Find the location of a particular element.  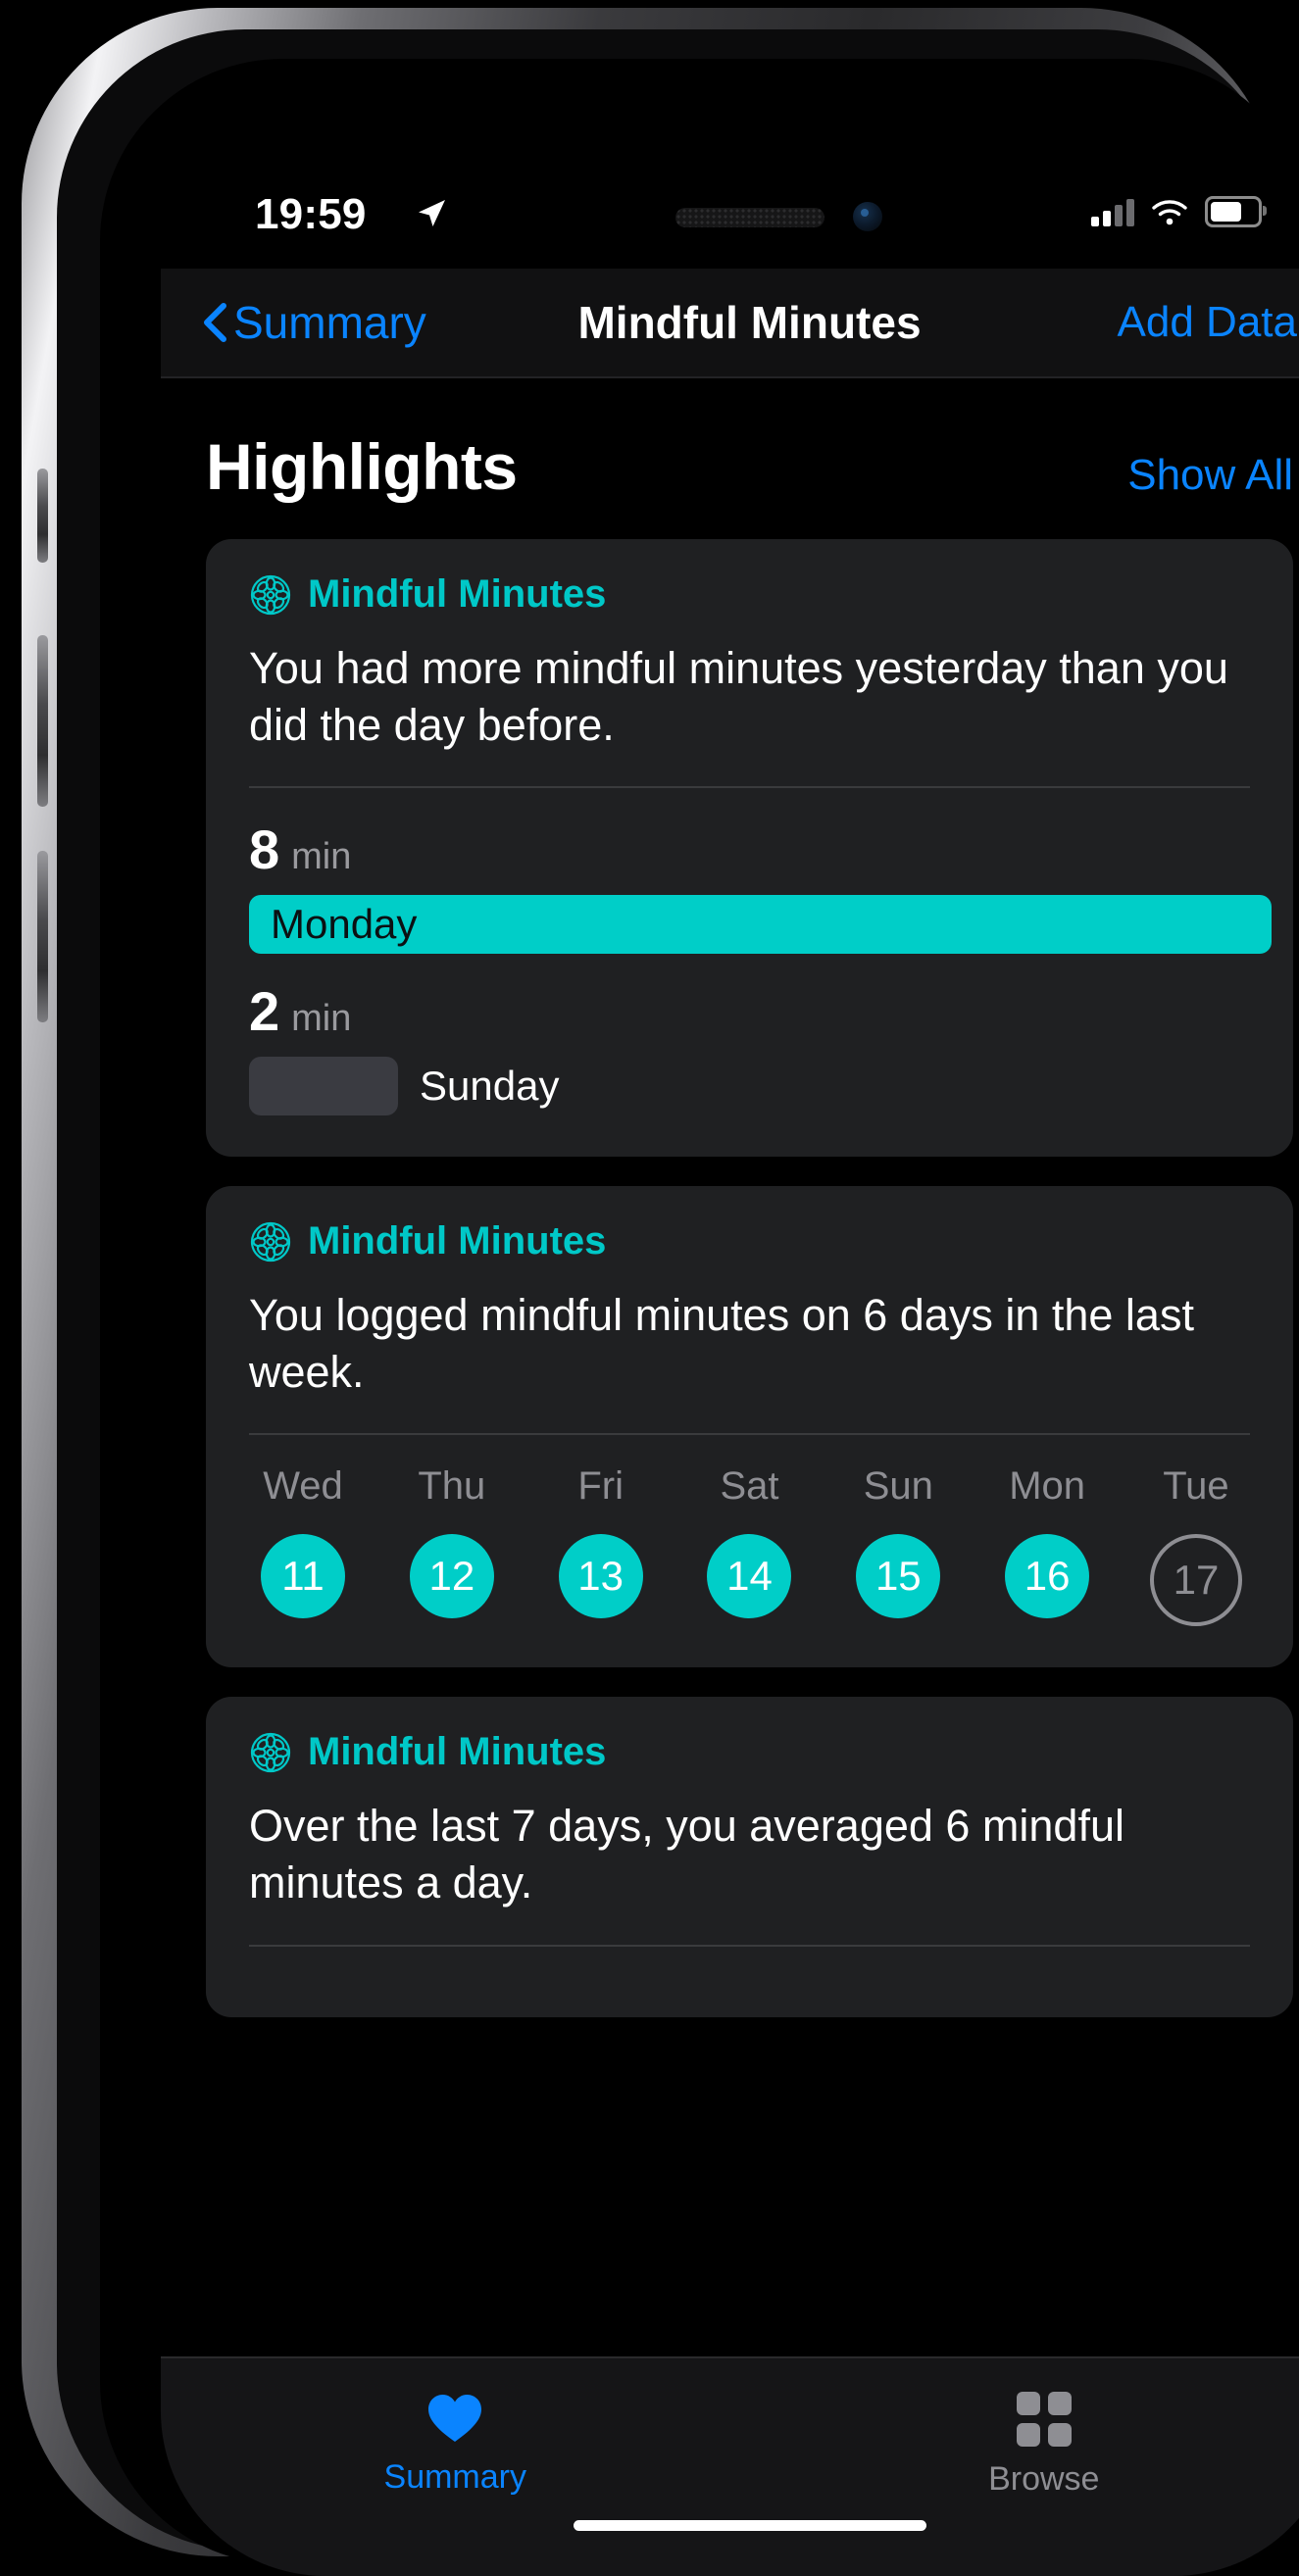

day-column: Mon 16 is located at coordinates (1047, 1545).